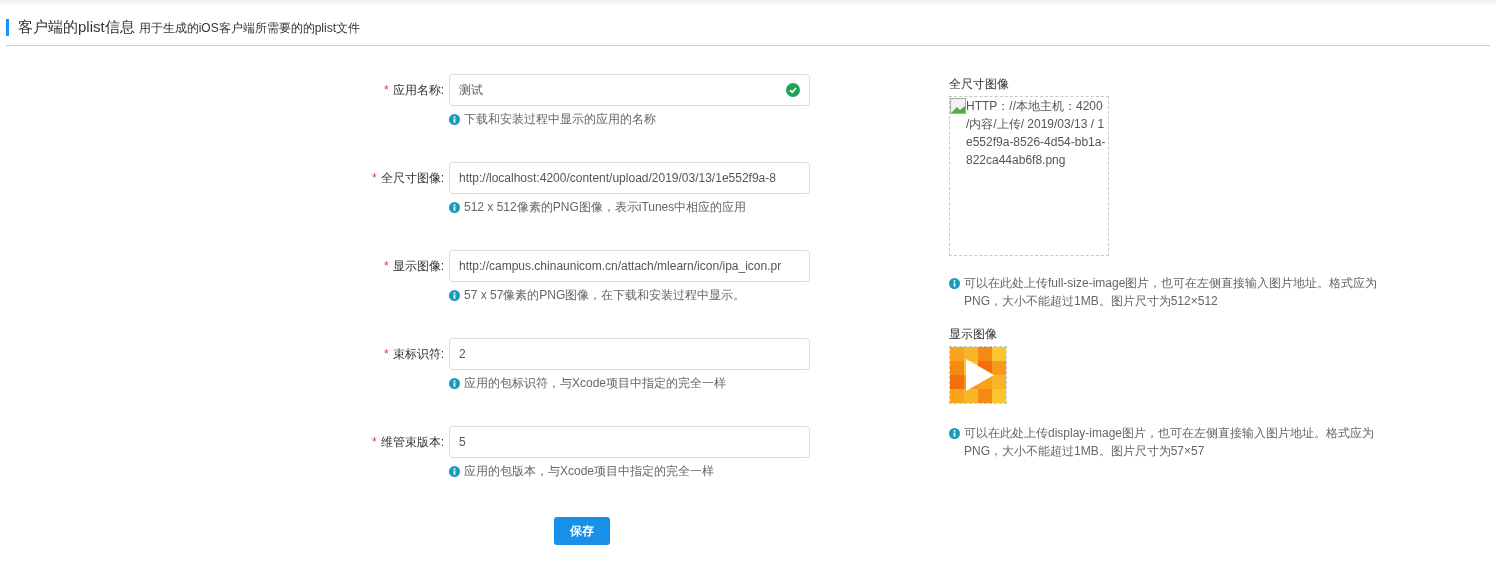  Describe the element at coordinates (629, 90) in the screenshot. I see `text-input: 测试` at that location.